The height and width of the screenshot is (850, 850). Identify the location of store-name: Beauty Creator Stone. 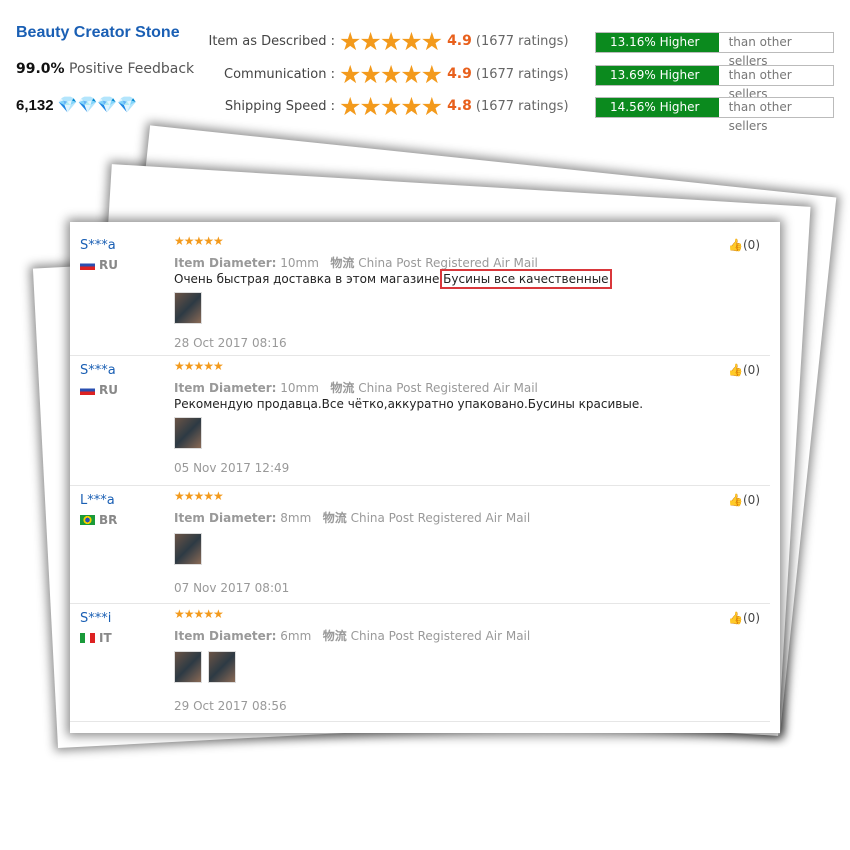
(98, 33).